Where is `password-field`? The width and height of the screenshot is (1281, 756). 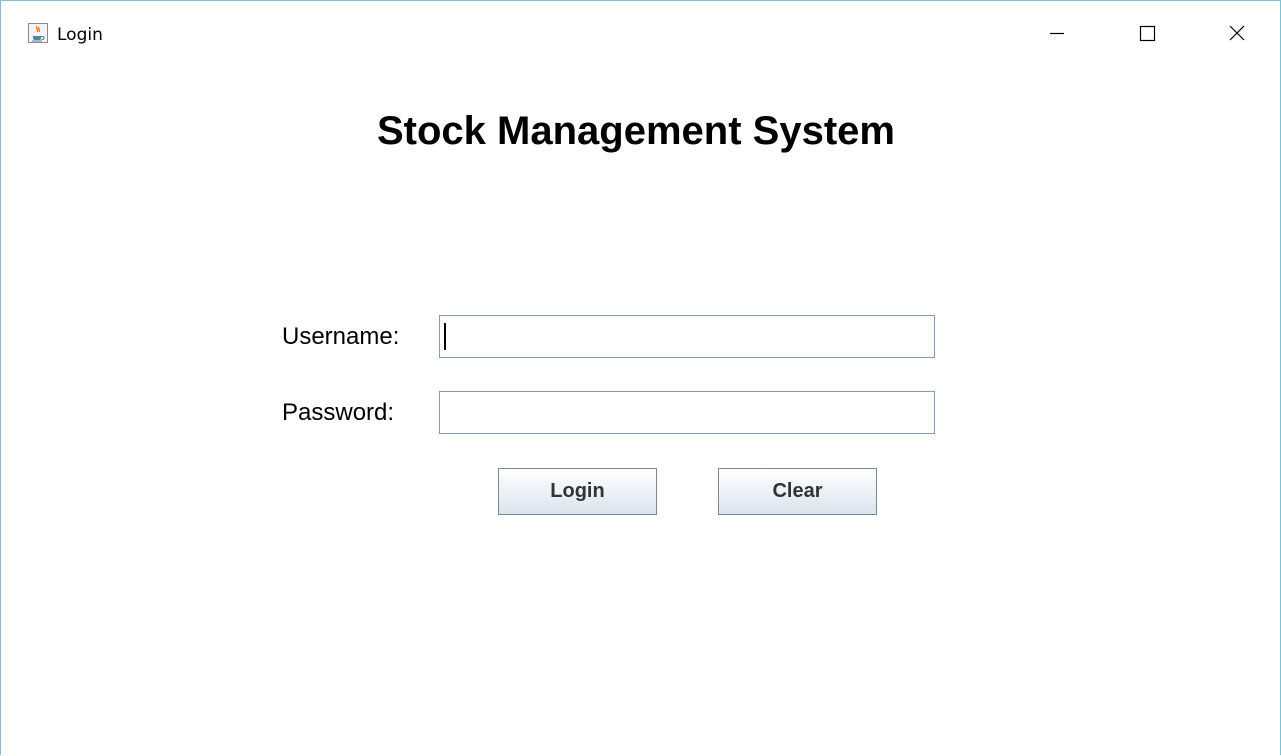 password-field is located at coordinates (687, 412).